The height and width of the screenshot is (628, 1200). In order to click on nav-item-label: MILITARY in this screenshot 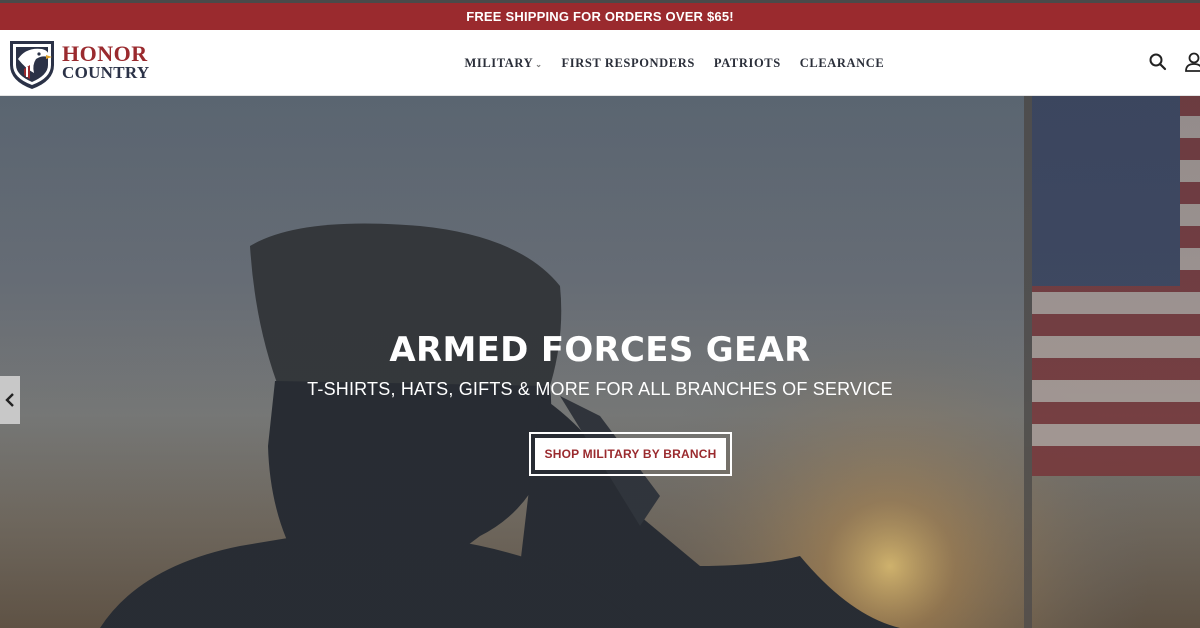, I will do `click(499, 62)`.